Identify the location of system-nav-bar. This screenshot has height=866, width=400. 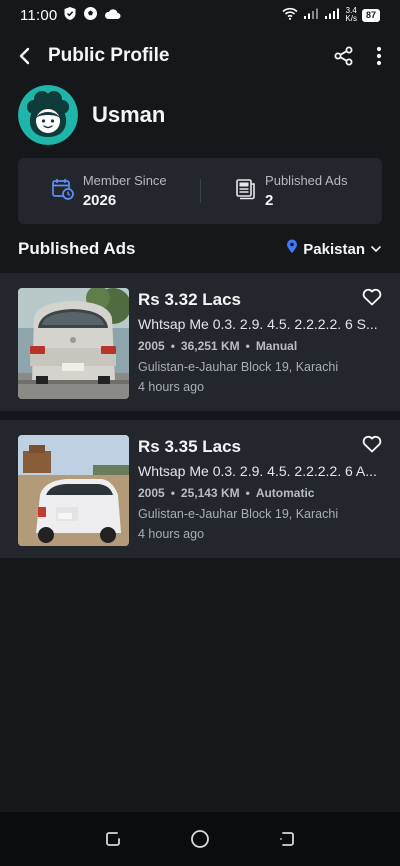
(200, 839).